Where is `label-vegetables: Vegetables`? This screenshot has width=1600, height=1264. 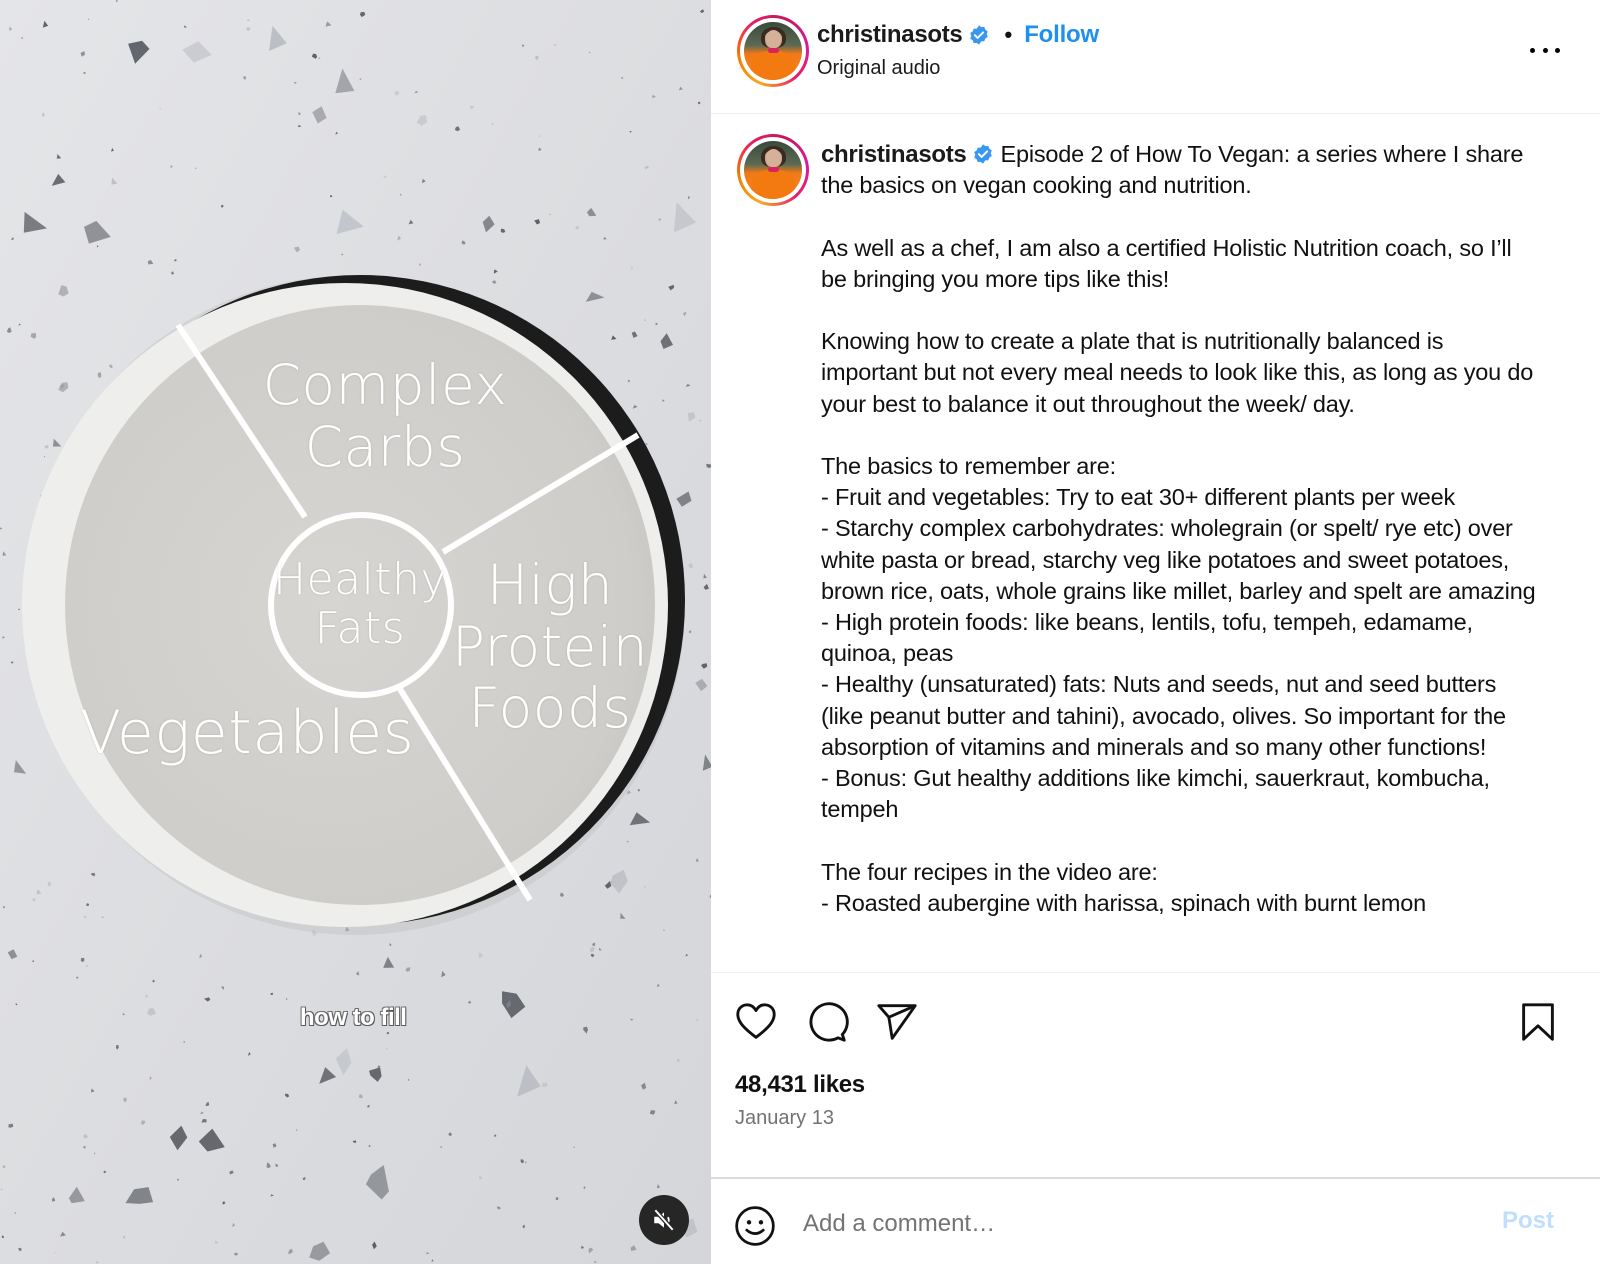 label-vegetables: Vegetables is located at coordinates (247, 733).